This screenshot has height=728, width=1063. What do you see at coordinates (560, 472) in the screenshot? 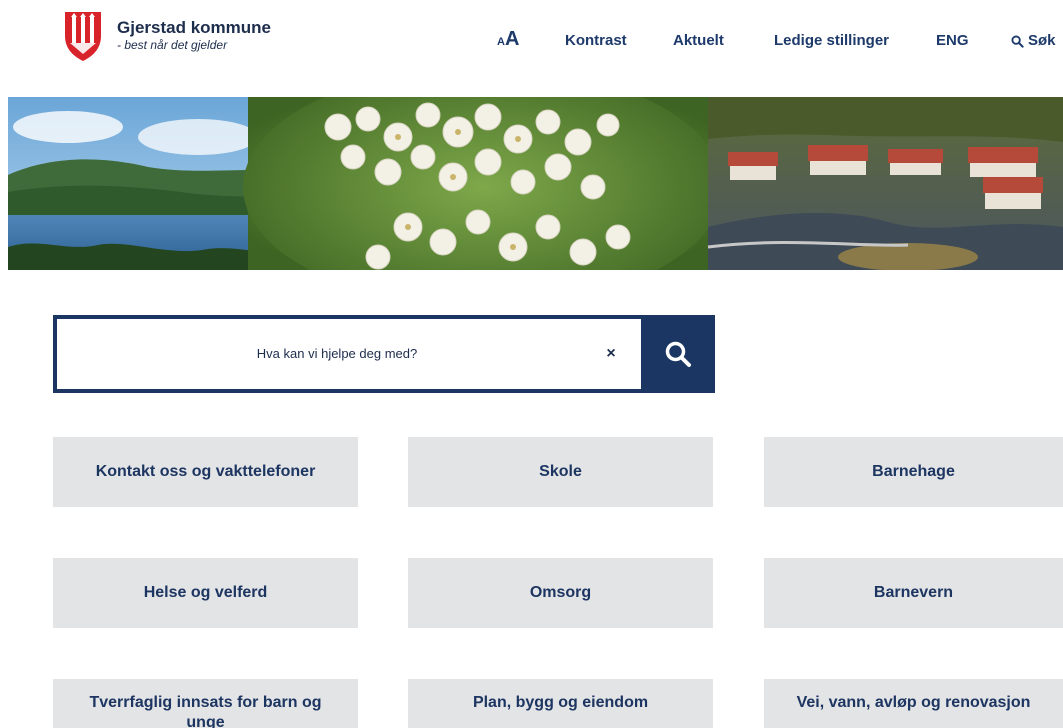
I see `tile-school: Skole` at bounding box center [560, 472].